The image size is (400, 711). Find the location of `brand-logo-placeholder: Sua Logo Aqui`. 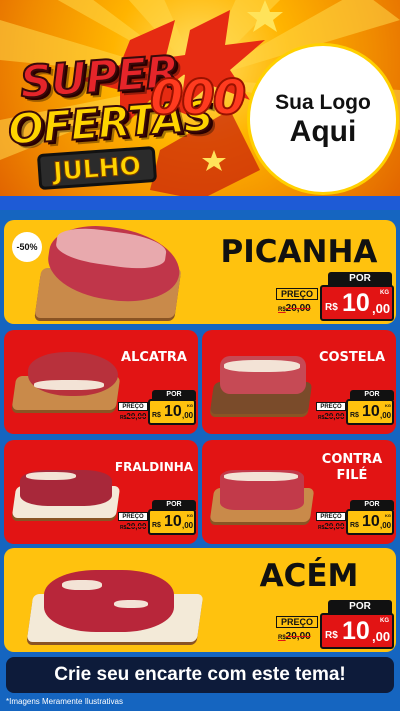

brand-logo-placeholder: Sua Logo Aqui is located at coordinates (323, 119).